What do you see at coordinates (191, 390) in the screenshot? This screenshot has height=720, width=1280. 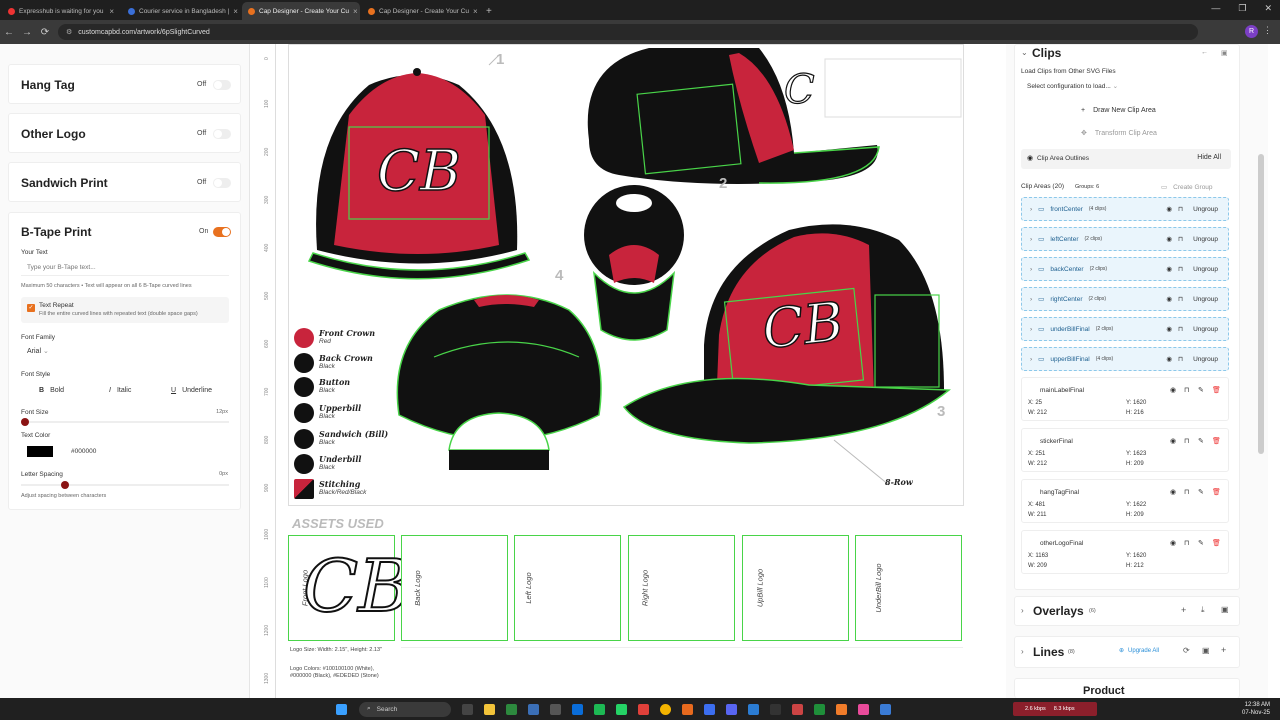 I see `underline-button: U Underline` at bounding box center [191, 390].